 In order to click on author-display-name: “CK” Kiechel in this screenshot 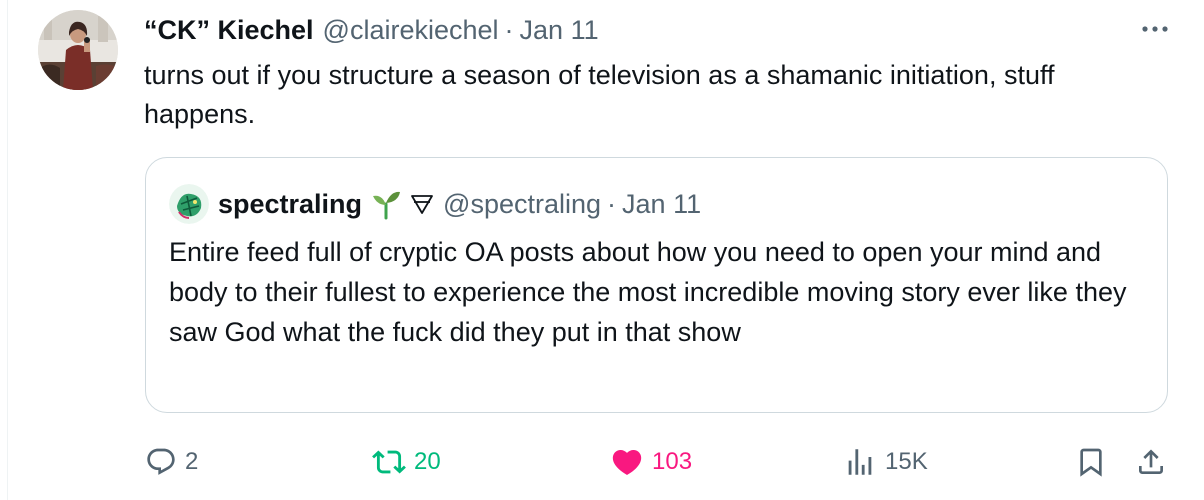, I will do `click(229, 30)`.